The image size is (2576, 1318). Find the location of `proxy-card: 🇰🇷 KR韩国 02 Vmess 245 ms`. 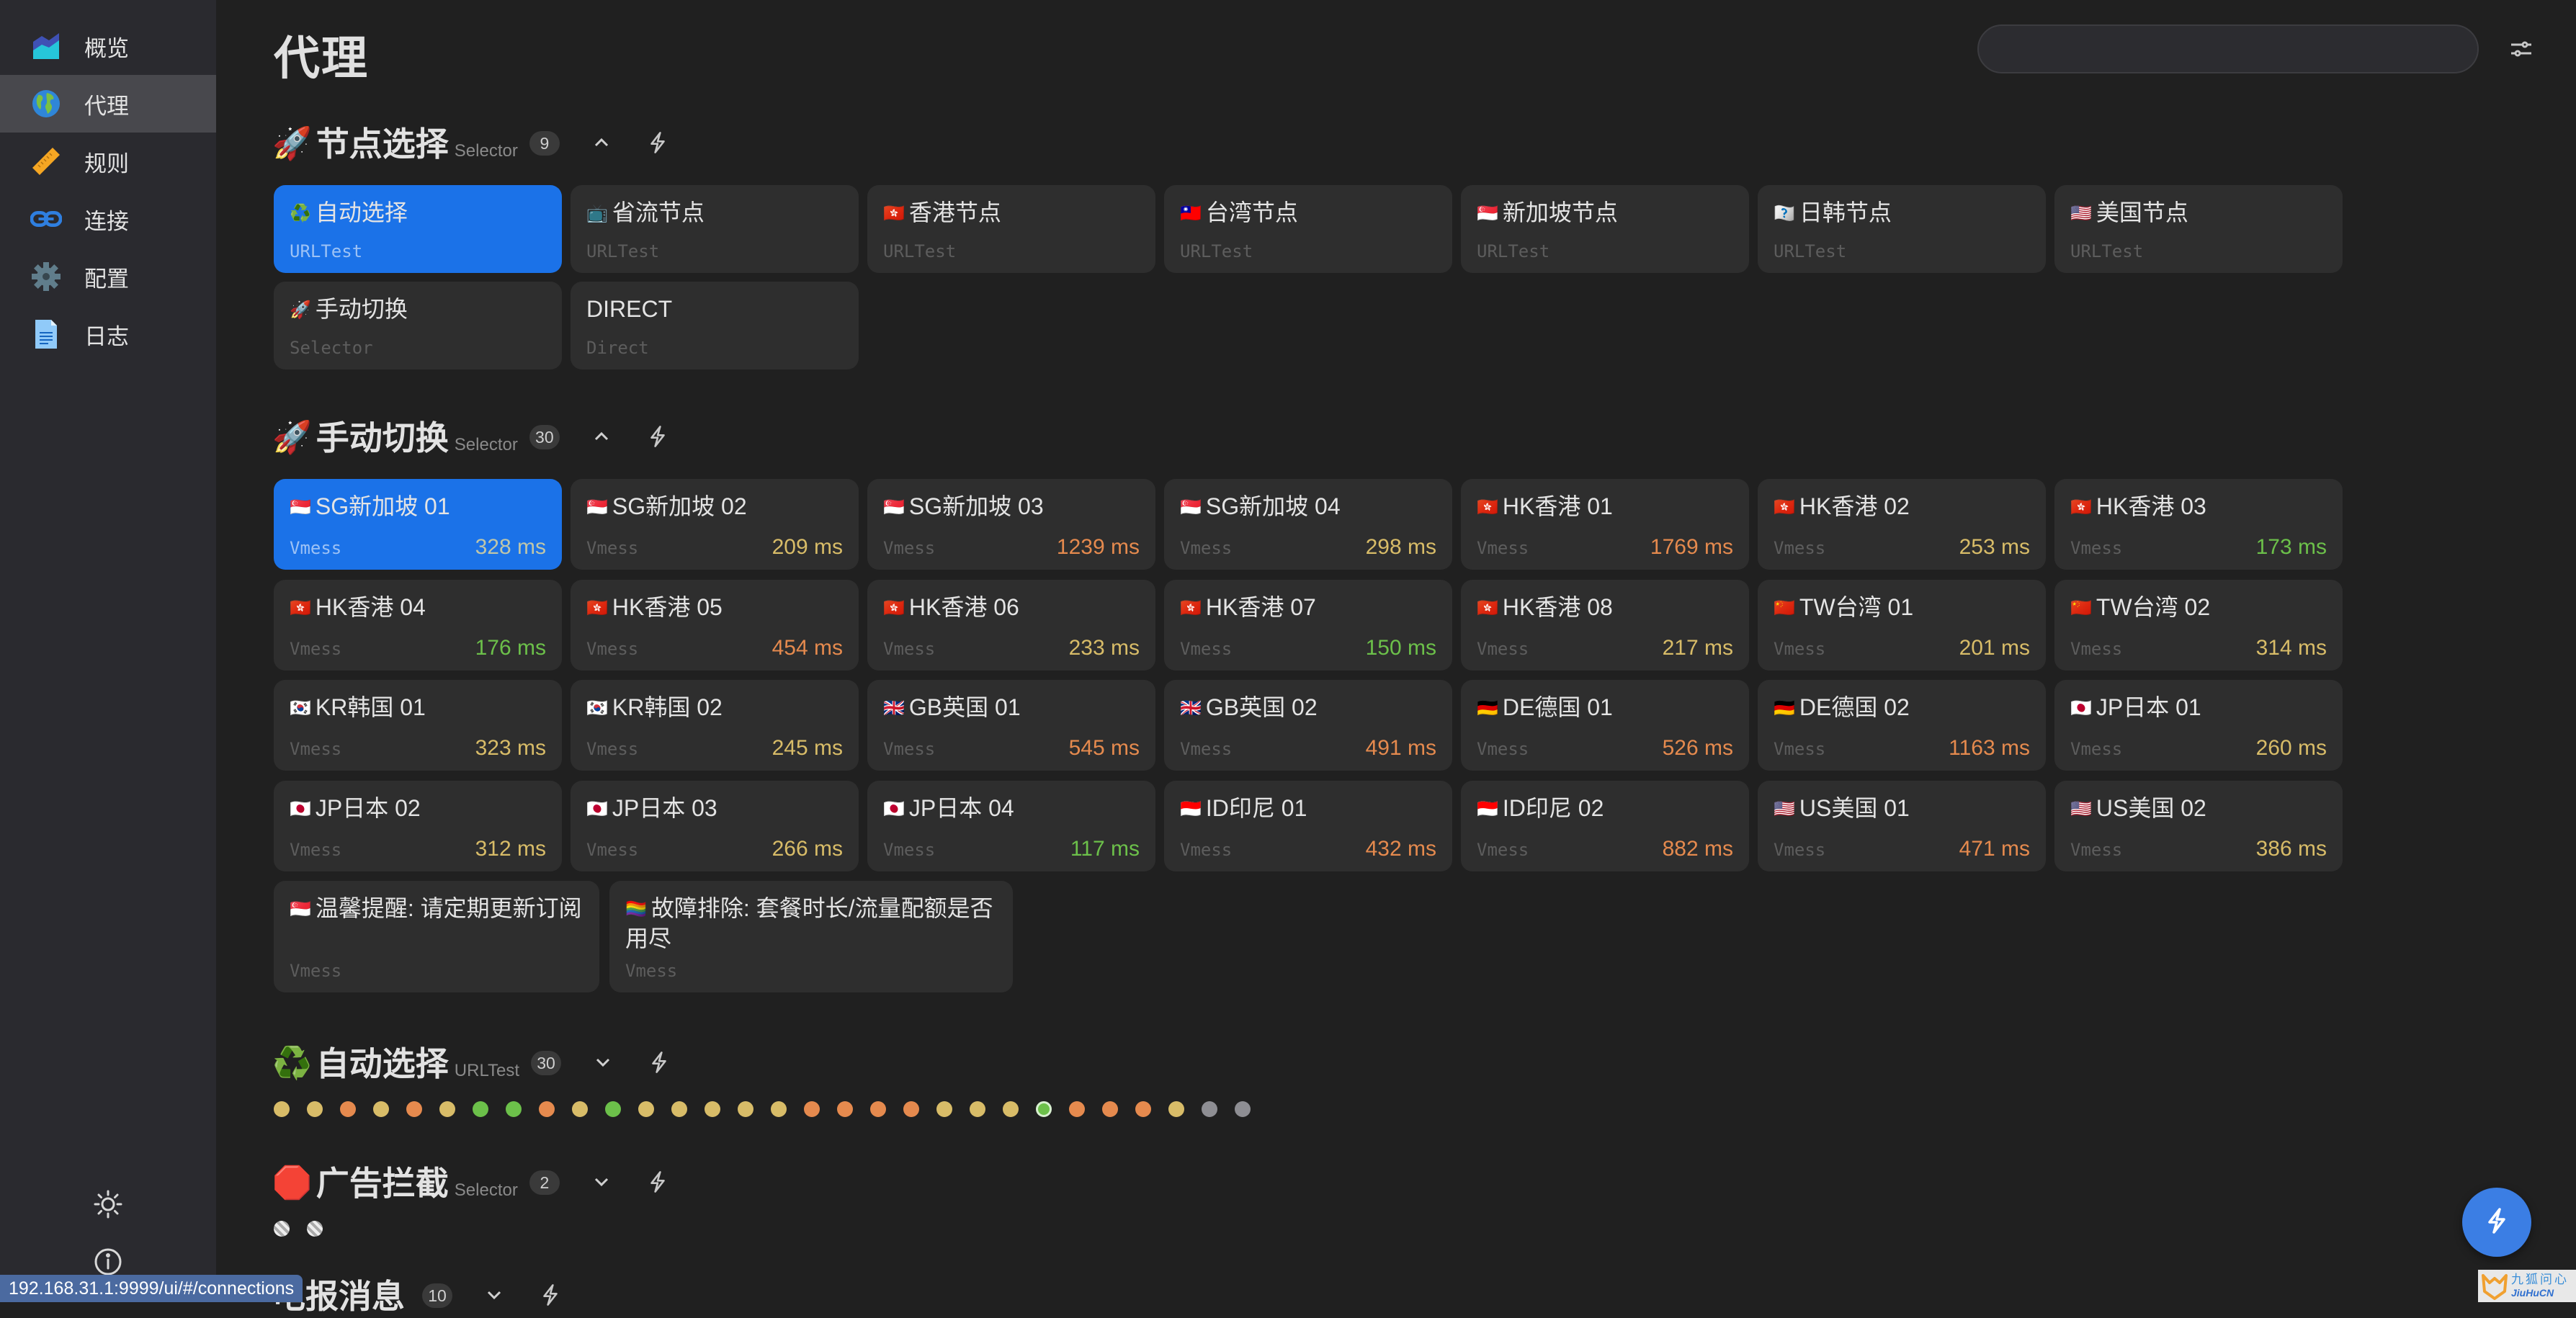

proxy-card: 🇰🇷 KR韩国 02 Vmess 245 ms is located at coordinates (715, 725).